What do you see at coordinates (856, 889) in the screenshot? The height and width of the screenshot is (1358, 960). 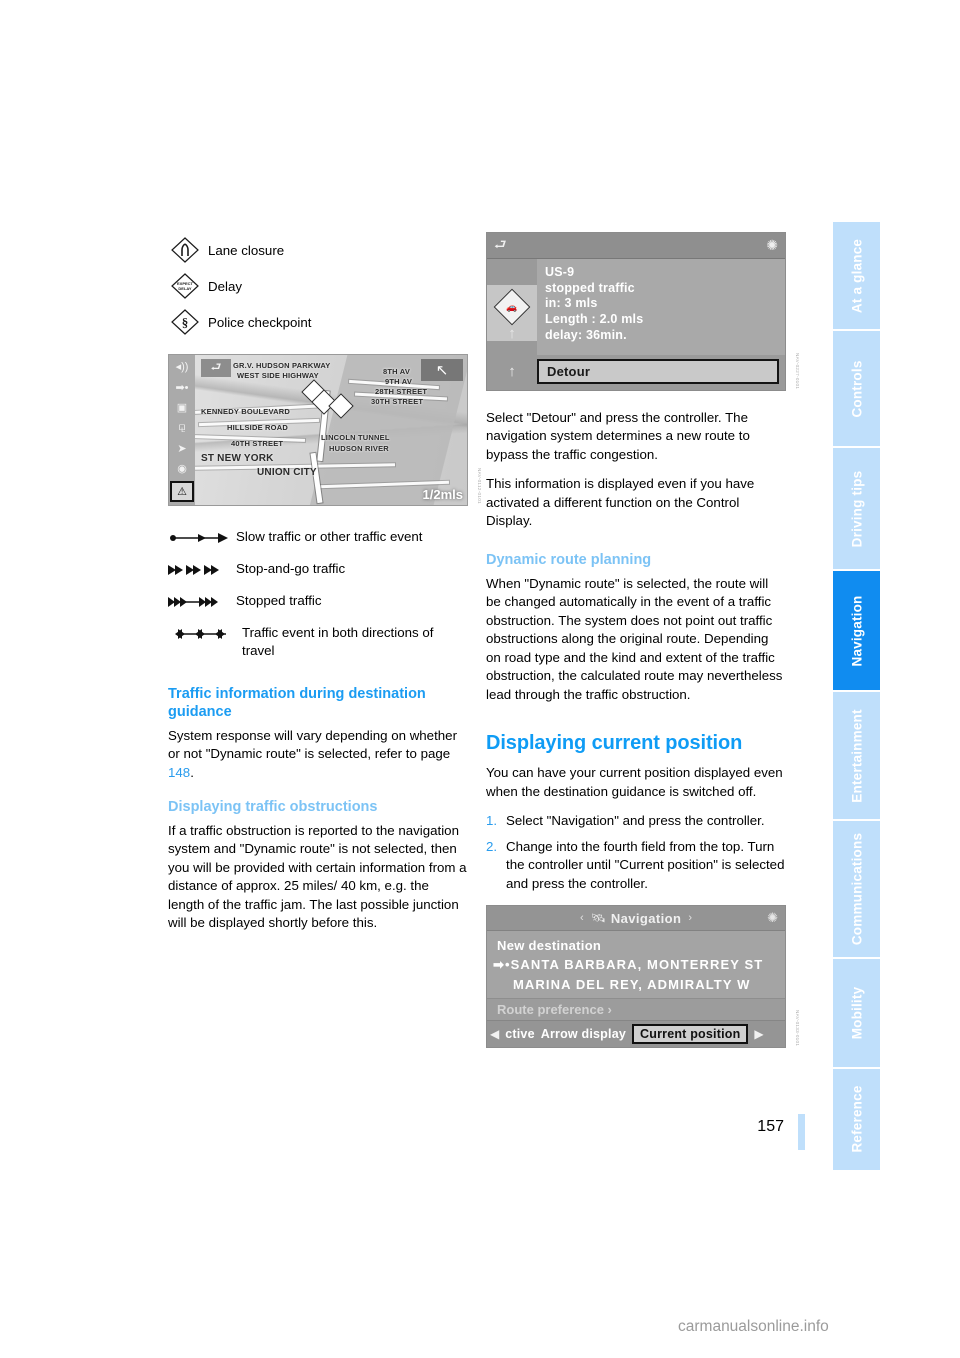 I see `tab-communications: Communications` at bounding box center [856, 889].